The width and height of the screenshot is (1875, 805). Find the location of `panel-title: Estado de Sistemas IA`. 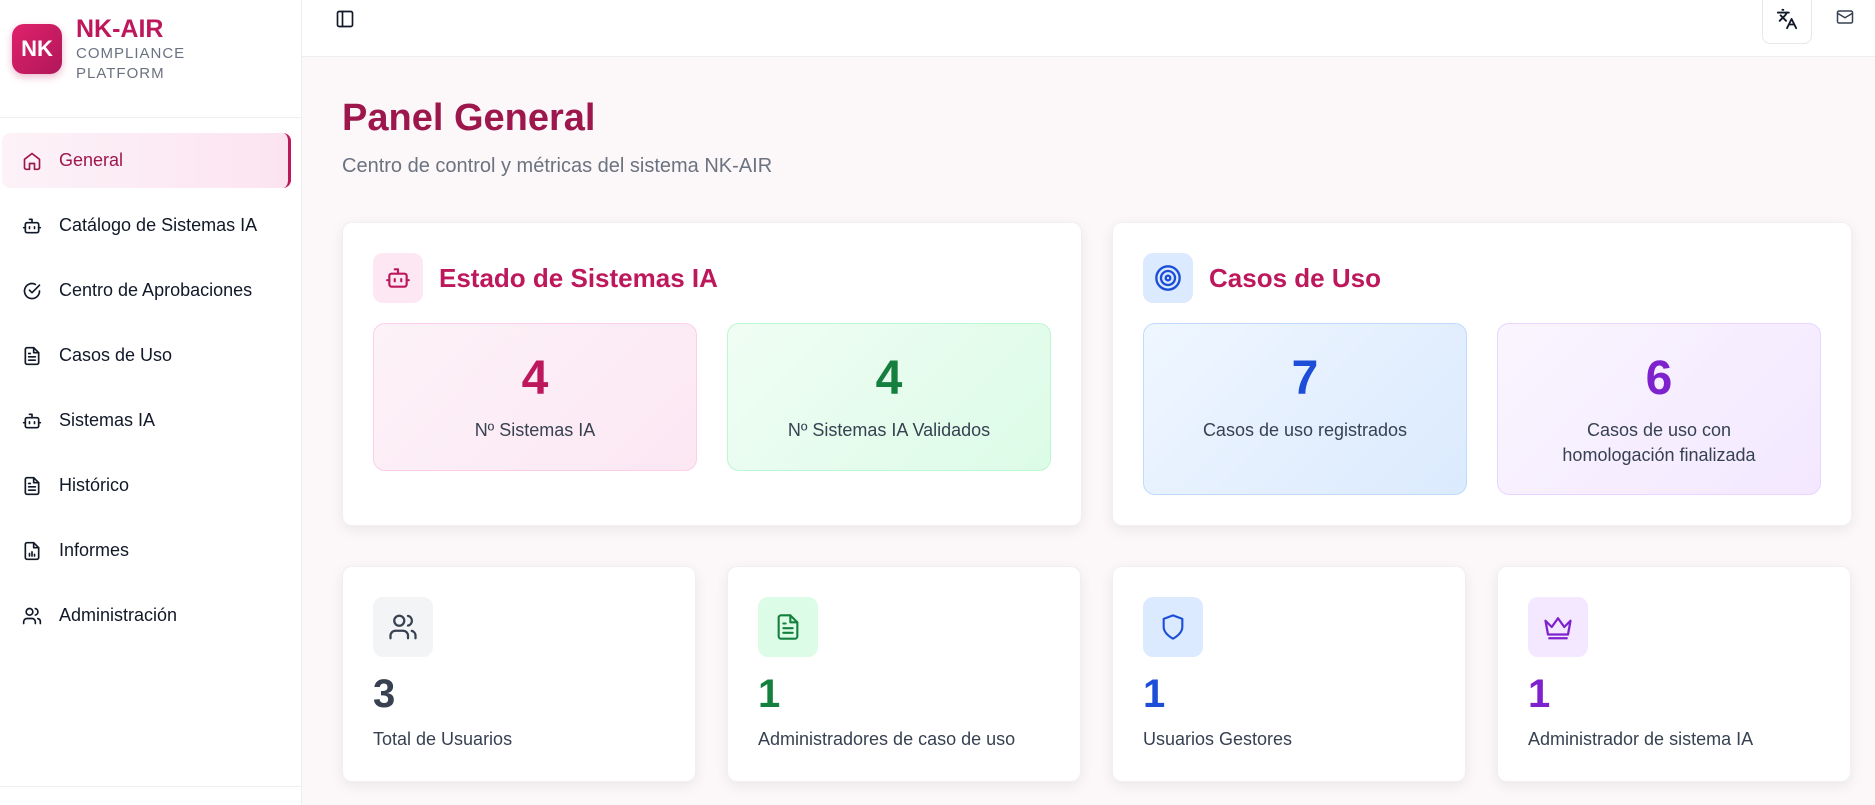

panel-title: Estado de Sistemas IA is located at coordinates (578, 277).